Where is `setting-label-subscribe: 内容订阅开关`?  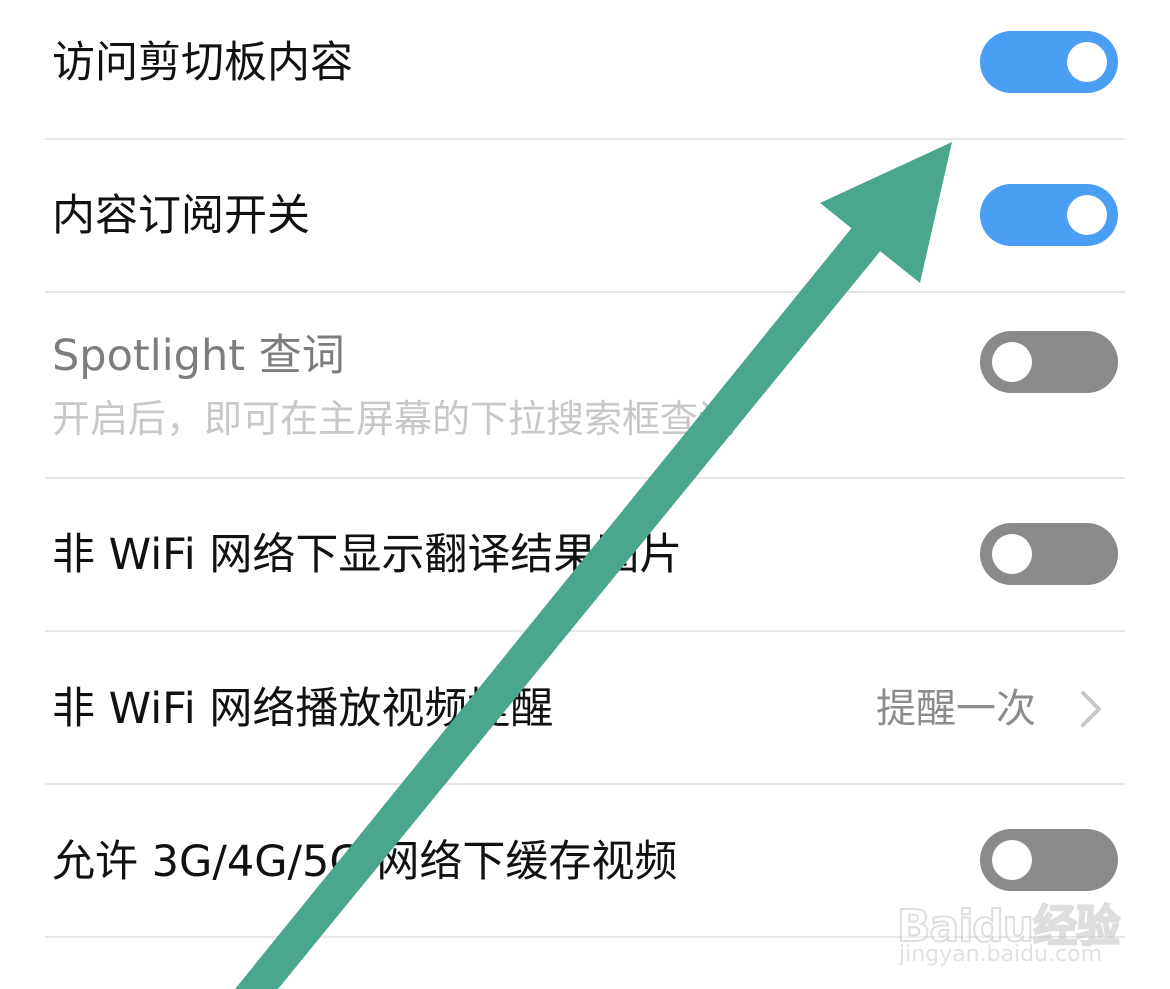 setting-label-subscribe: 内容订阅开关 is located at coordinates (181, 216).